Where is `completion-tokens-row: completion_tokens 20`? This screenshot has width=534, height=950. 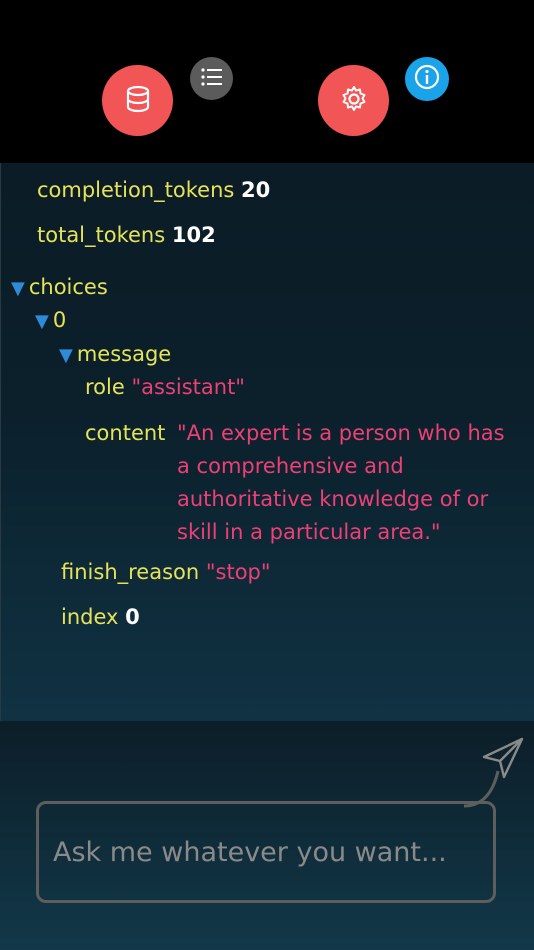
completion-tokens-row: completion_tokens 20 is located at coordinates (153, 190).